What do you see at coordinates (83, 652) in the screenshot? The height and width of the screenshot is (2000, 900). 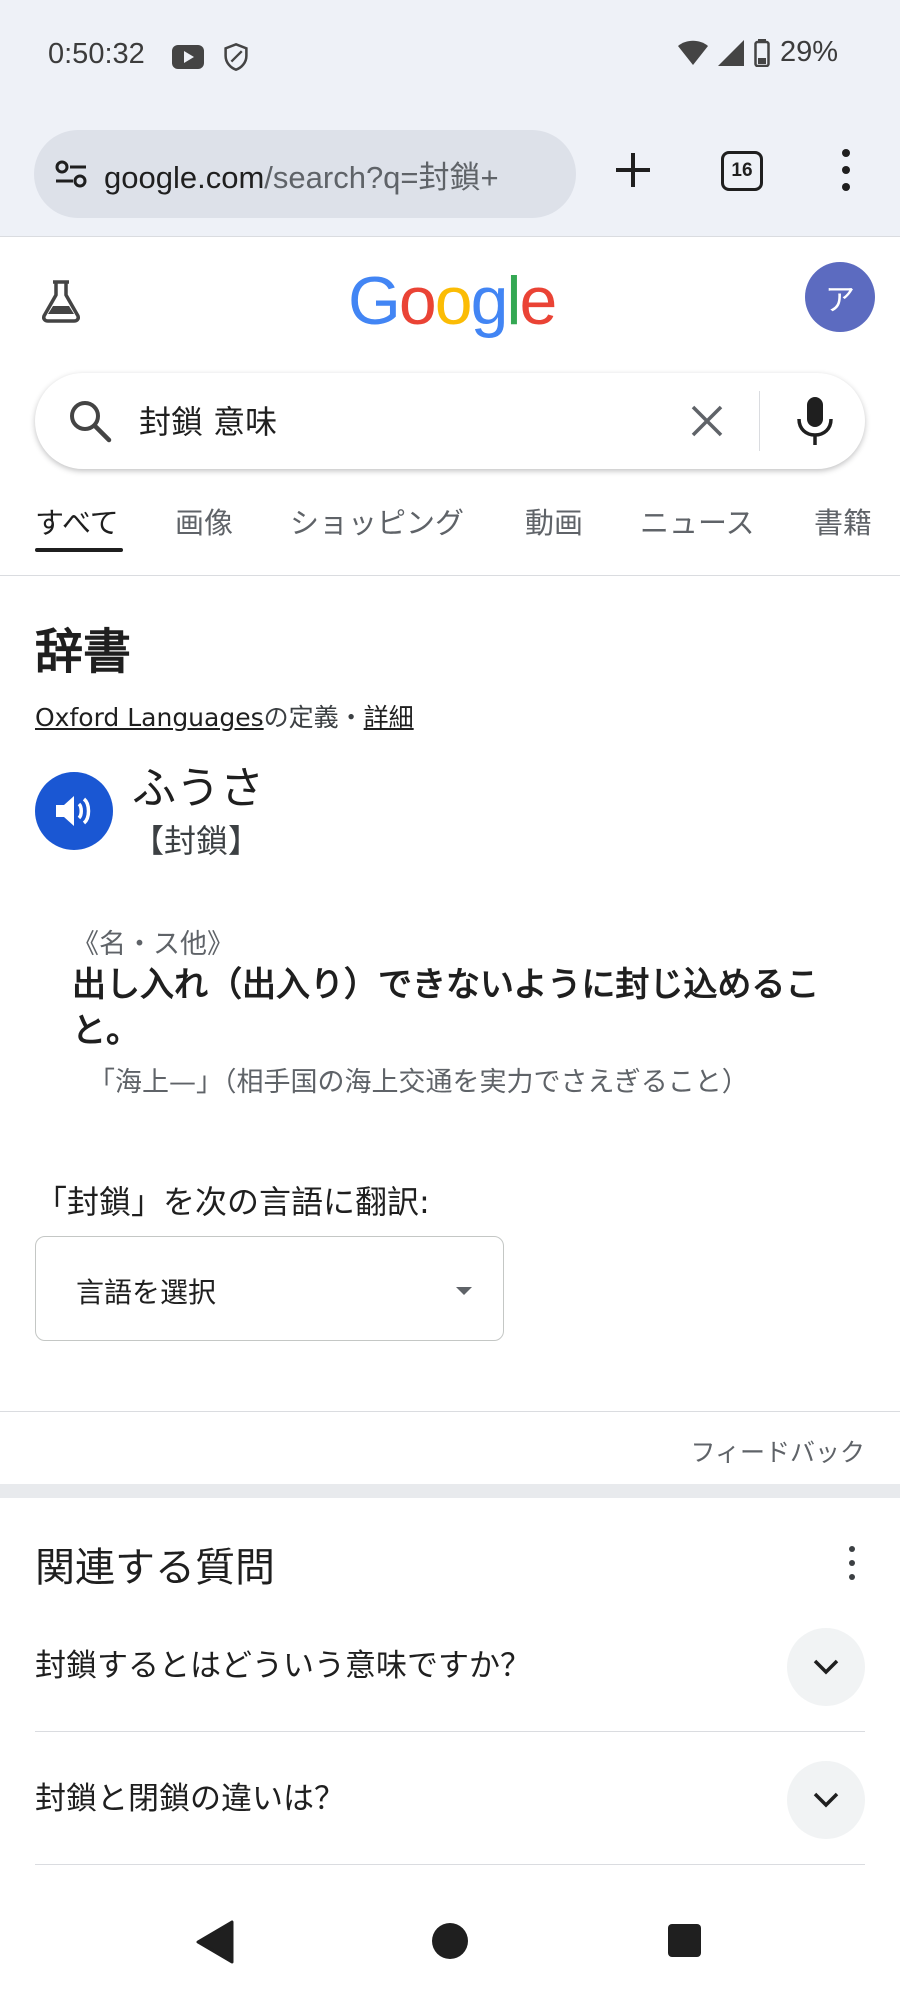 I see `dictionary-title: 辞書` at bounding box center [83, 652].